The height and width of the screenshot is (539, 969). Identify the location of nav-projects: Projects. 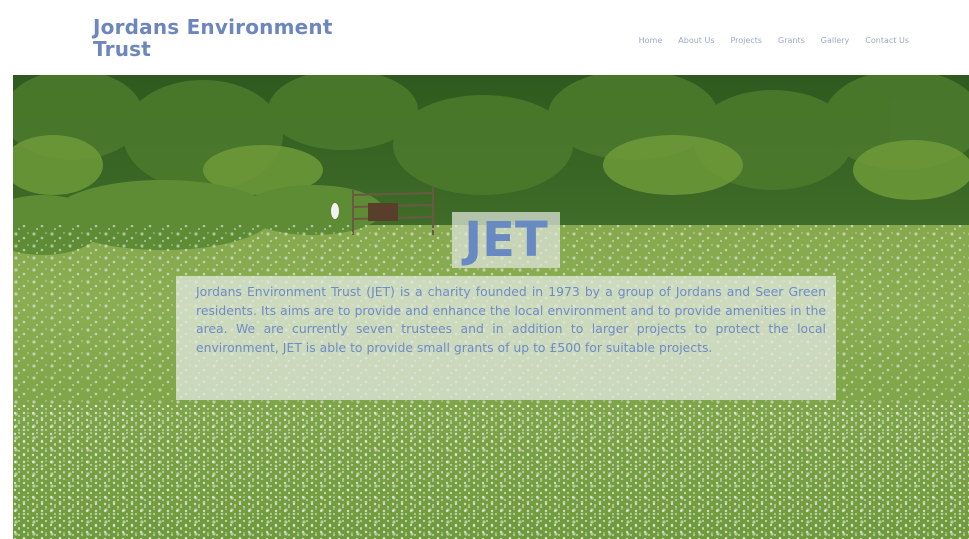
(746, 40).